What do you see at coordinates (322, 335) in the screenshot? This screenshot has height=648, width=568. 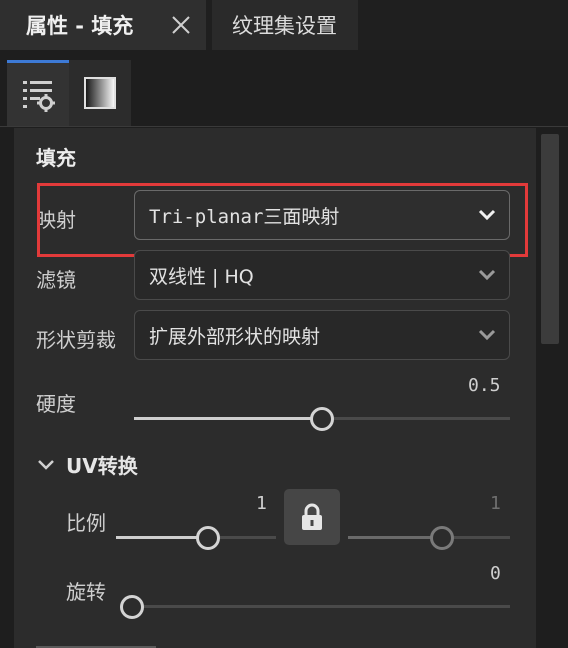 I see `shape-crop-dropdown: 扩展外部形状的映射` at bounding box center [322, 335].